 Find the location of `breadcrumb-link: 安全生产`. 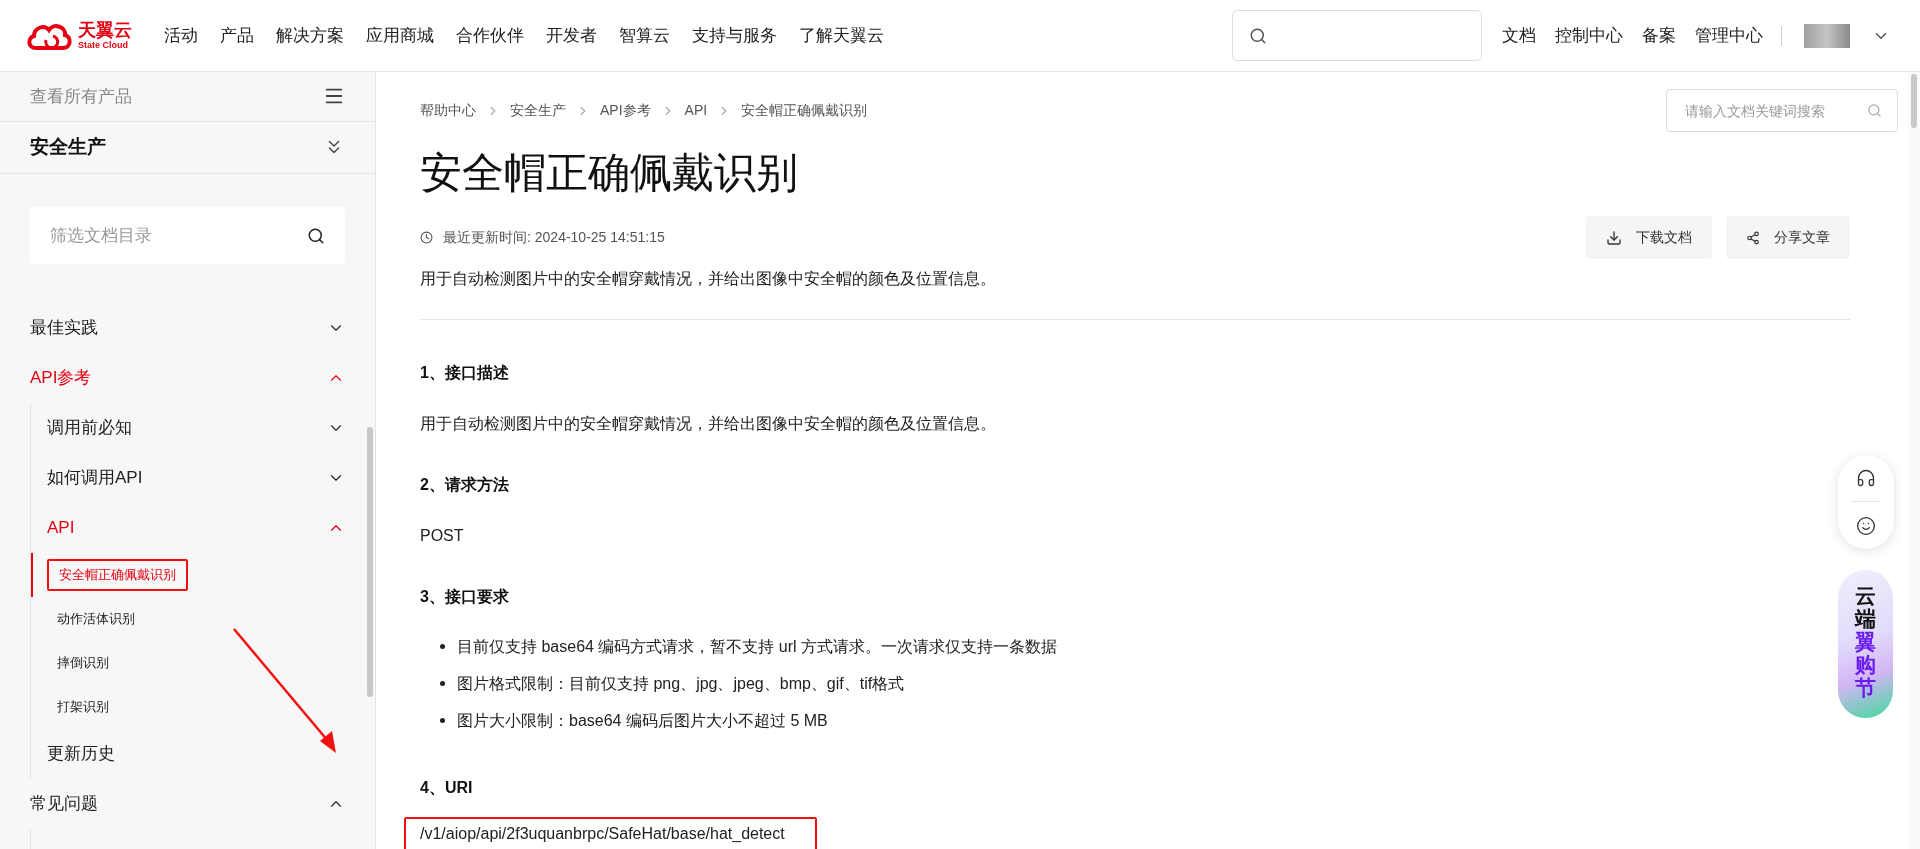

breadcrumb-link: 安全生产 is located at coordinates (538, 110).